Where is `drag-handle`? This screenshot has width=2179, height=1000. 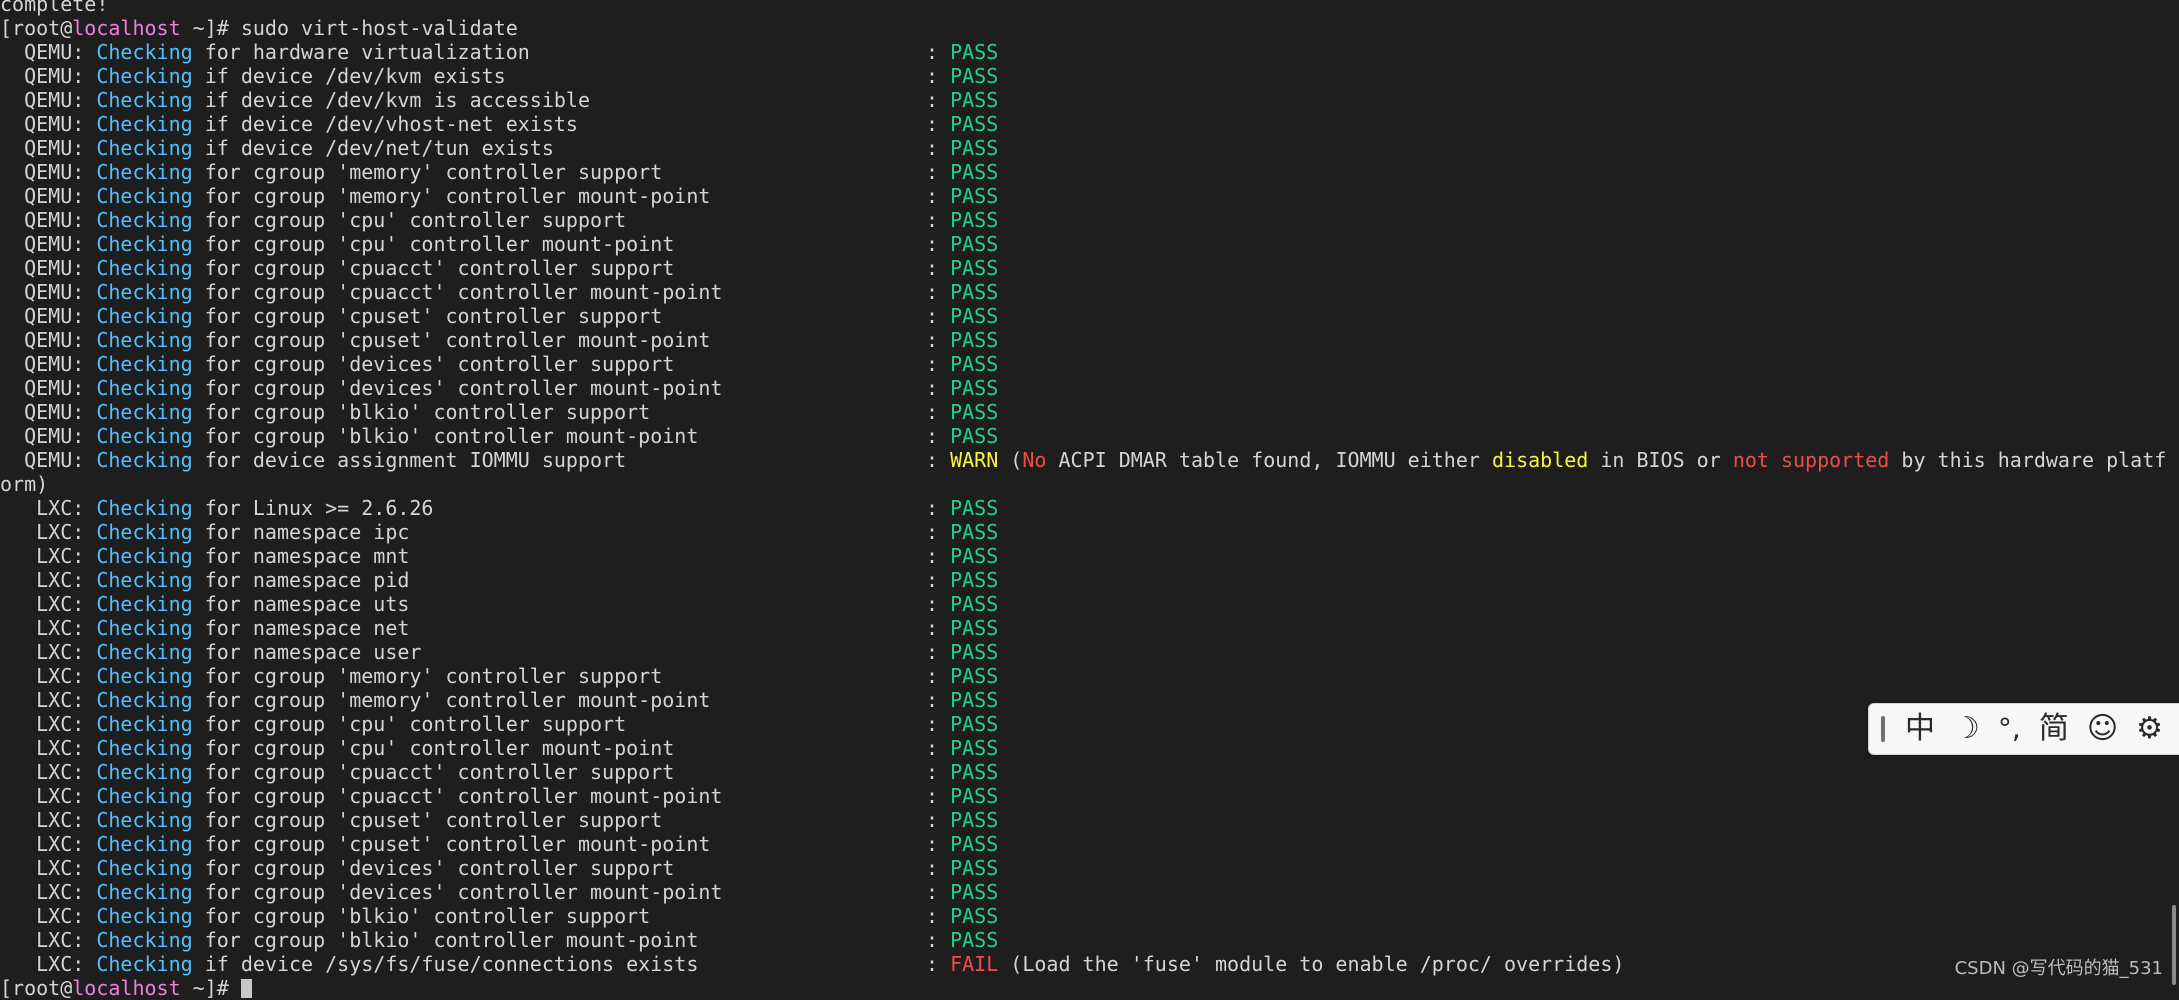
drag-handle is located at coordinates (1883, 729).